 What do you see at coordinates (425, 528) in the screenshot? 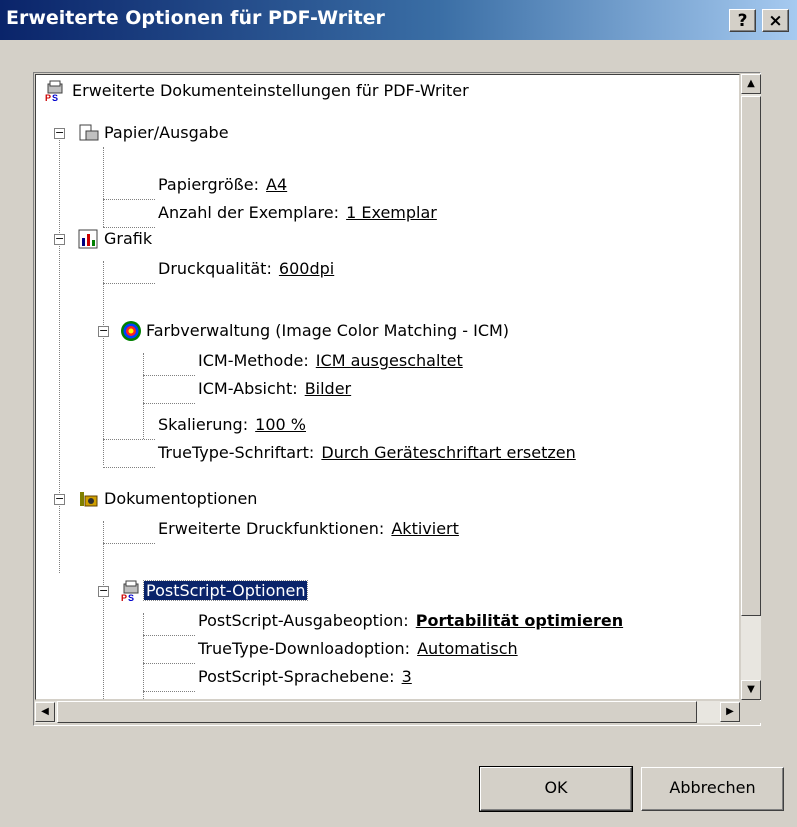
I see `advanced-print-value: Aktiviert` at bounding box center [425, 528].